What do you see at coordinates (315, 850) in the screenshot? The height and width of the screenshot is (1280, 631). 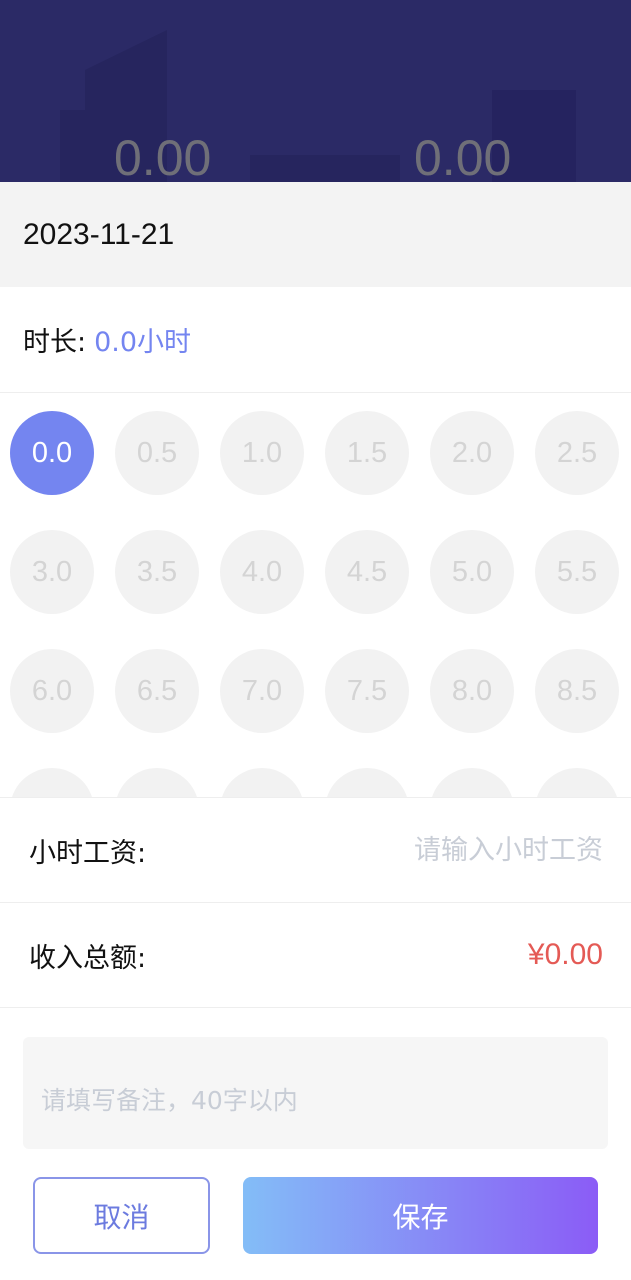 I see `hourly-wage-row: 小时工资:` at bounding box center [315, 850].